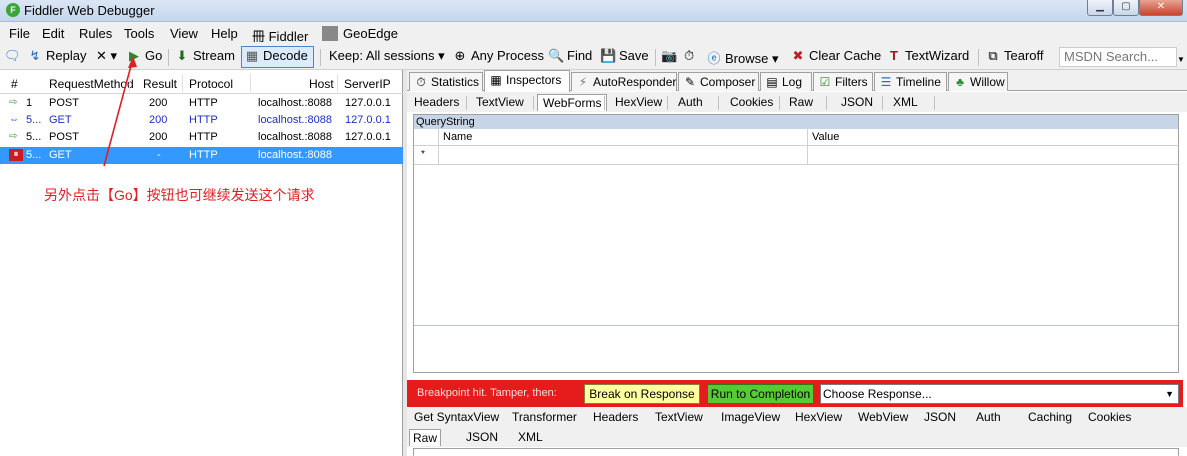  Describe the element at coordinates (1100, 8) in the screenshot. I see `minimize-button: ▁` at that location.